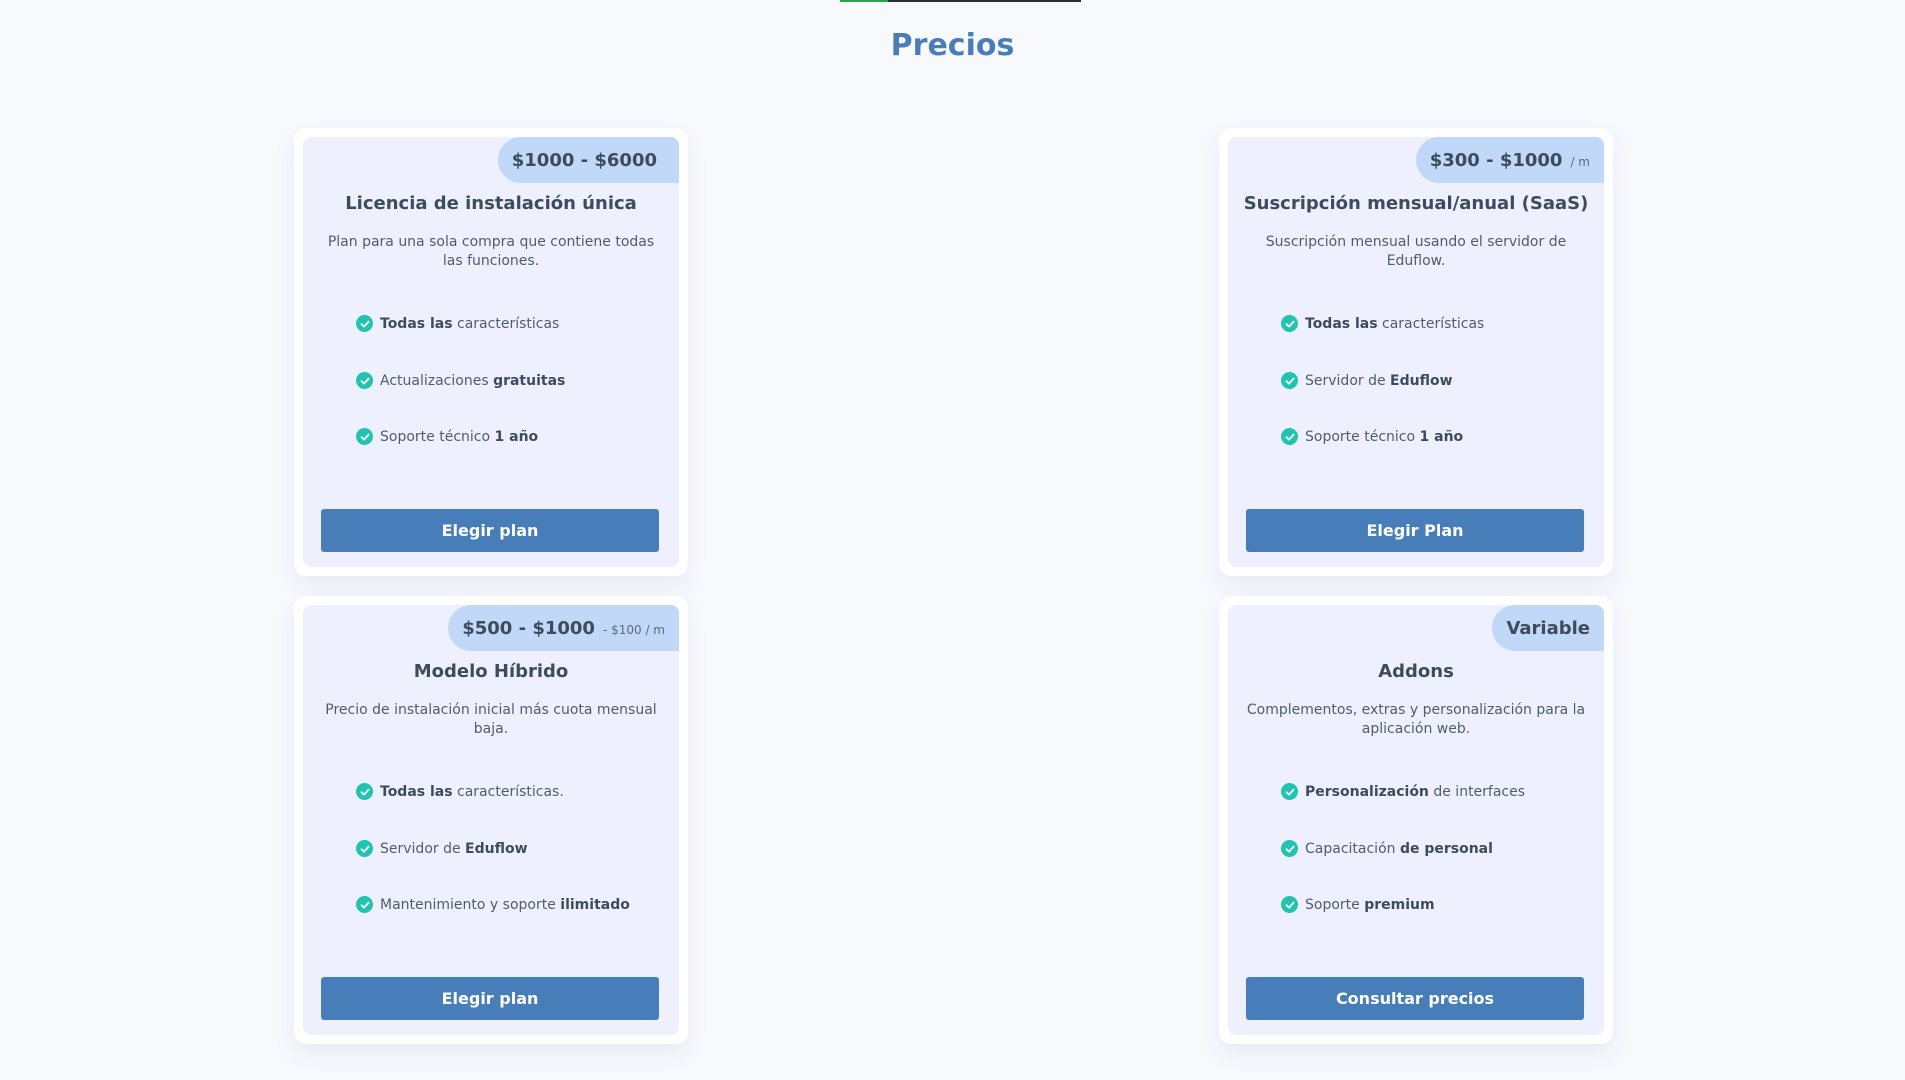 The height and width of the screenshot is (1080, 1905). I want to click on feature-rest: características., so click(508, 791).